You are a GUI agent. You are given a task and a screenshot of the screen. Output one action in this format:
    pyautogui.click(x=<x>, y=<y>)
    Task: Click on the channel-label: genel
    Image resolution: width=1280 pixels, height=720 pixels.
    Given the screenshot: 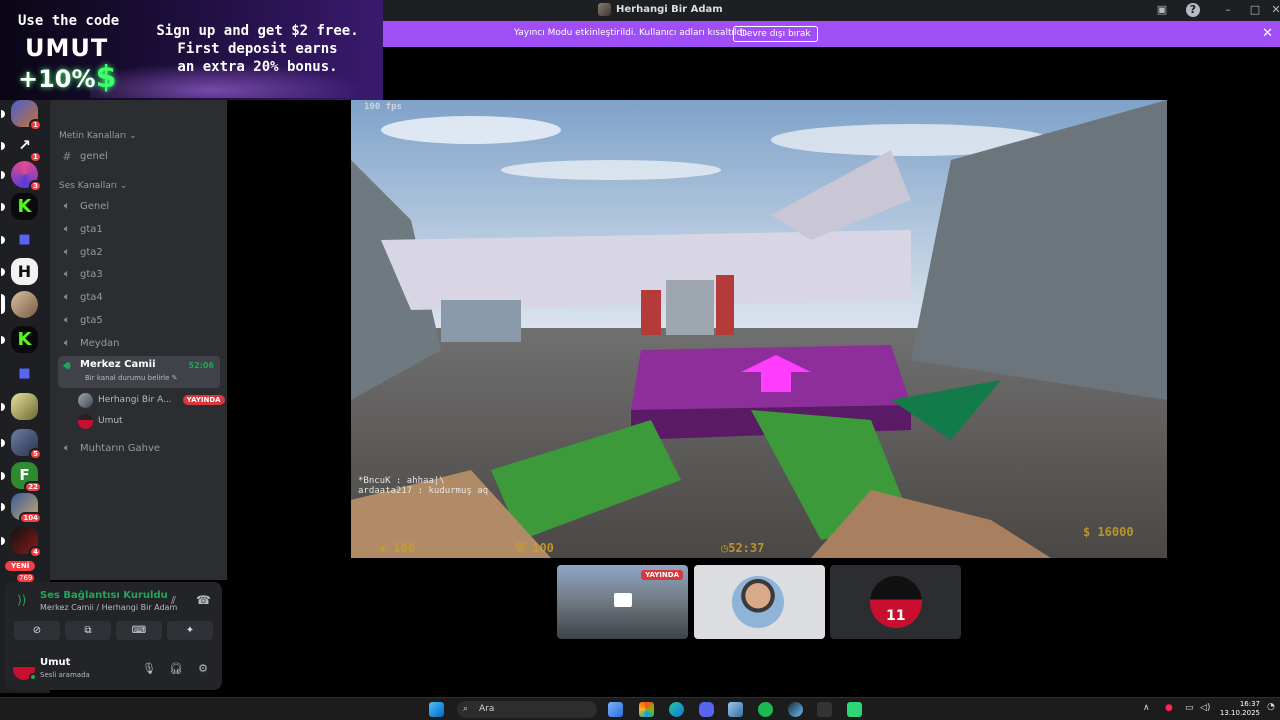 What is the action you would take?
    pyautogui.click(x=94, y=156)
    